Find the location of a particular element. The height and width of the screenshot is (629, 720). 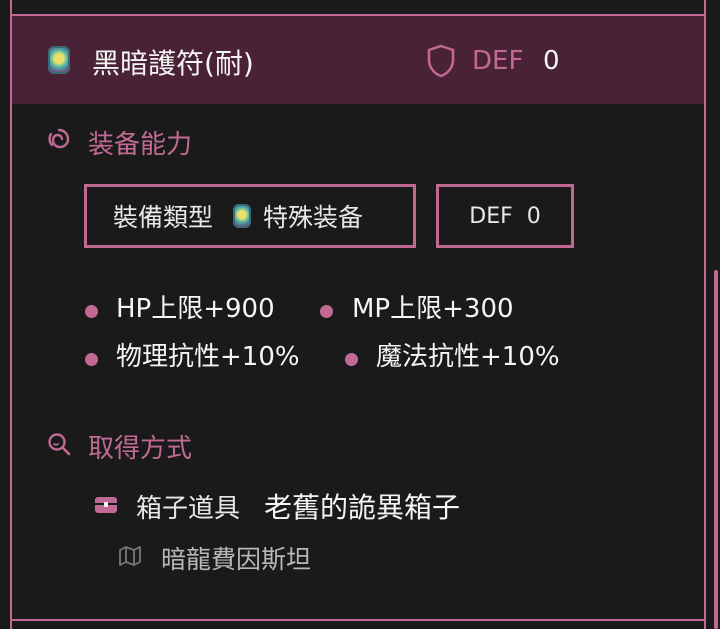

source-name: 老舊的詭異箱子 is located at coordinates (362, 506).